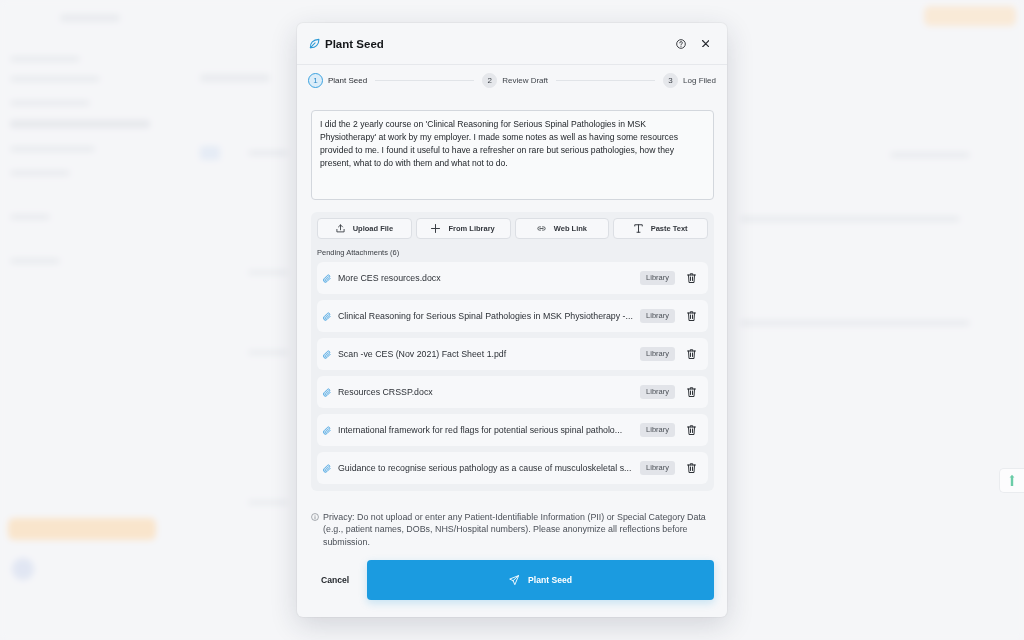 This screenshot has width=1024, height=640. What do you see at coordinates (348, 80) in the screenshot?
I see `step-label: Plant Seed` at bounding box center [348, 80].